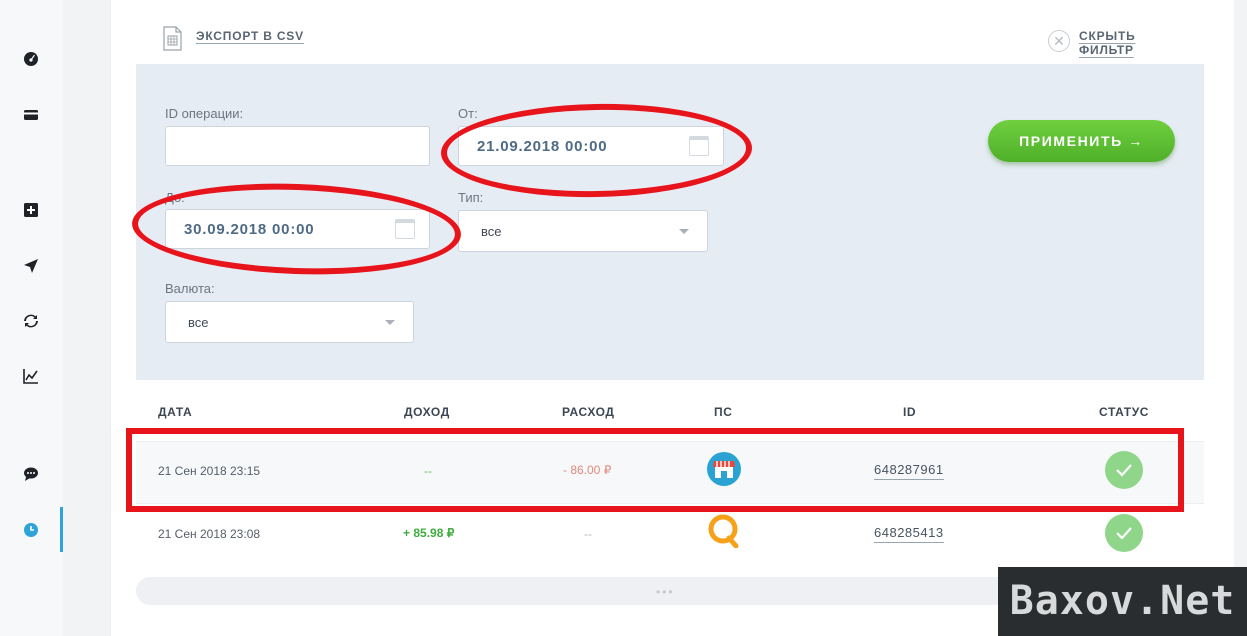 The image size is (1247, 636). What do you see at coordinates (471, 197) in the screenshot?
I see `type-label: Тип:` at bounding box center [471, 197].